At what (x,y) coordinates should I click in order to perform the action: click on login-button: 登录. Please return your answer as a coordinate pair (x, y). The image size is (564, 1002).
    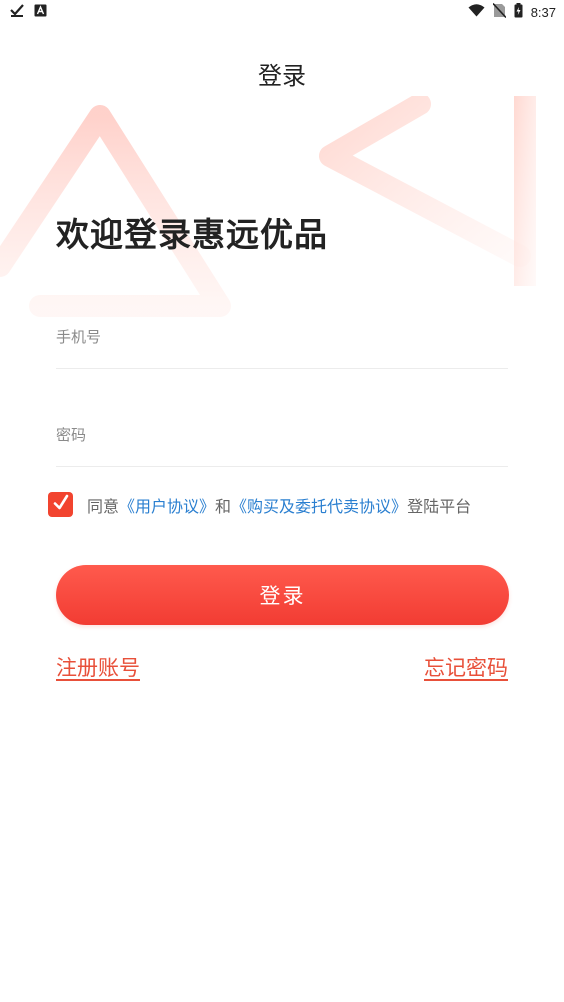
    Looking at the image, I should click on (282, 595).